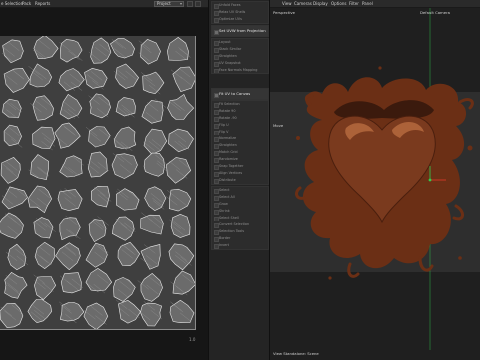  Describe the element at coordinates (240, 166) in the screenshot. I see `snap-together-button: Snap Together` at that location.